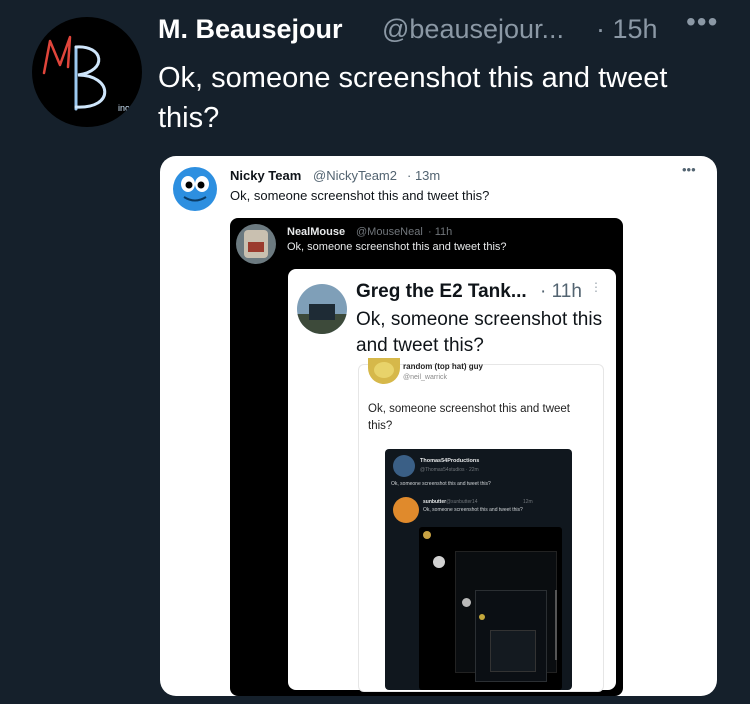 Image resolution: width=750 pixels, height=704 pixels. I want to click on quote1-more-icon: •••, so click(689, 169).